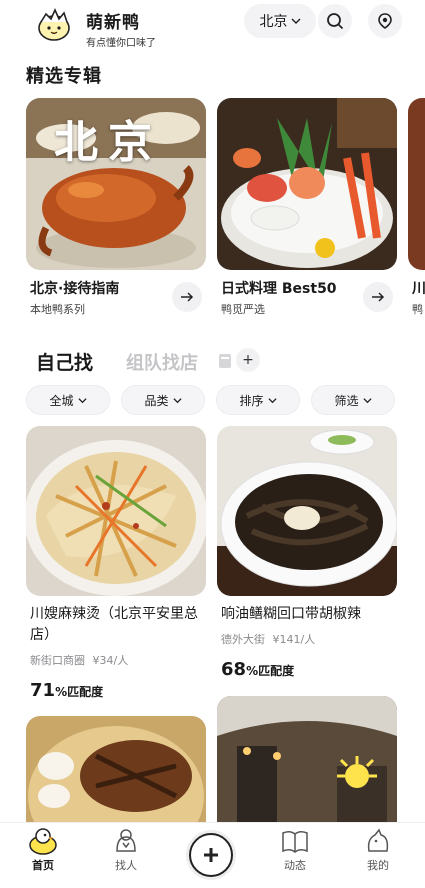 The width and height of the screenshot is (425, 888). I want to click on restaurant-meta: 新街口商圈 ¥34/人, so click(116, 660).